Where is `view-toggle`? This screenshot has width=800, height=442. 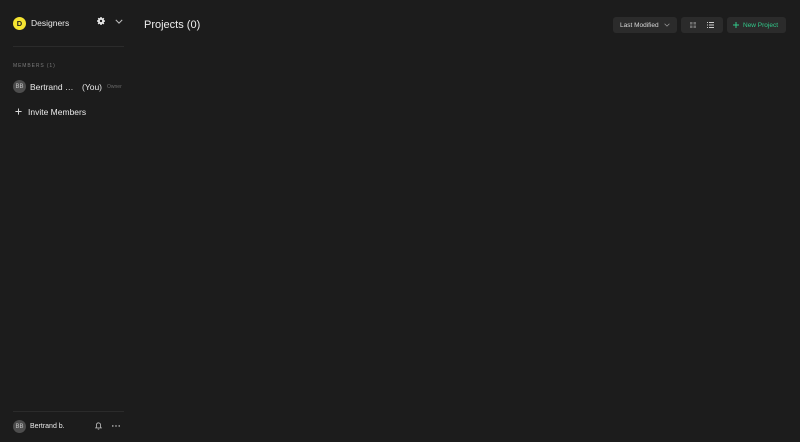 view-toggle is located at coordinates (702, 25).